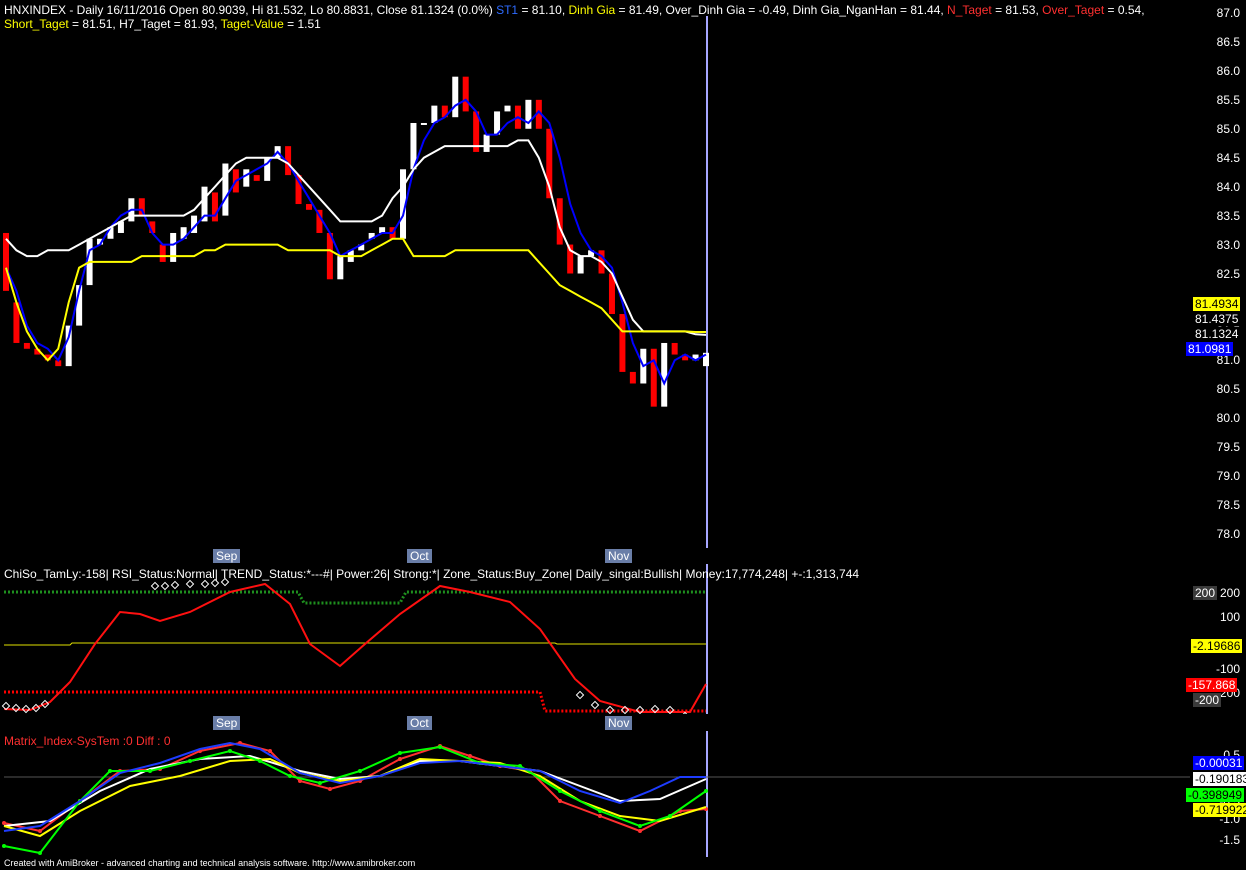 The width and height of the screenshot is (1246, 870). Describe the element at coordinates (1017, 10) in the screenshot. I see `header1-part-6: = 81.53,` at that location.